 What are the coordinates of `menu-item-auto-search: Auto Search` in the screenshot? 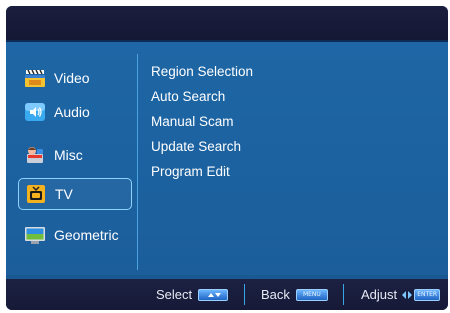 It's located at (188, 96).